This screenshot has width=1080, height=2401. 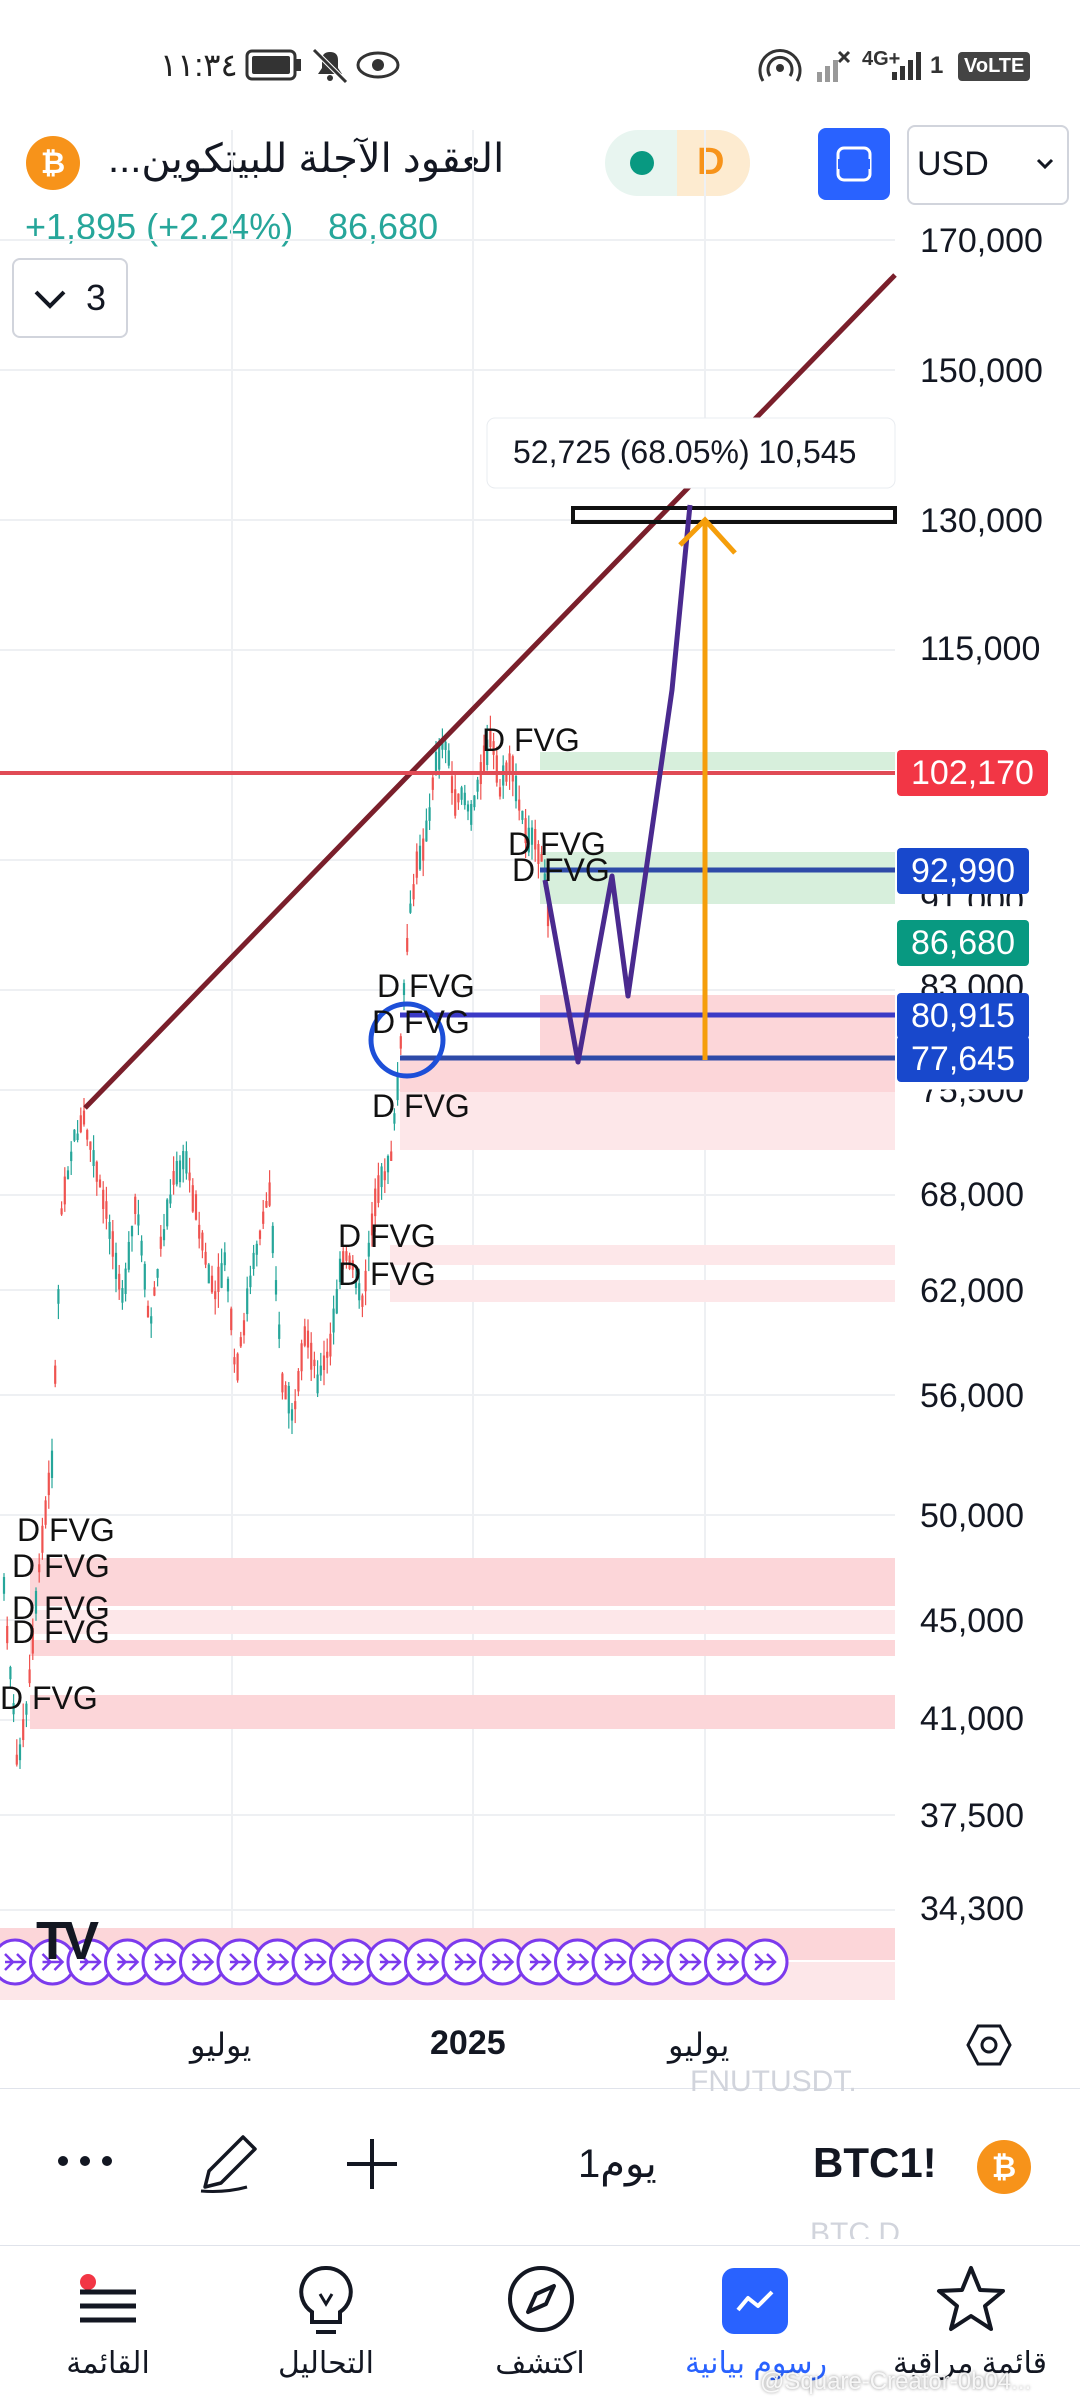 What do you see at coordinates (108, 2298) in the screenshot?
I see `menu-icon` at bounding box center [108, 2298].